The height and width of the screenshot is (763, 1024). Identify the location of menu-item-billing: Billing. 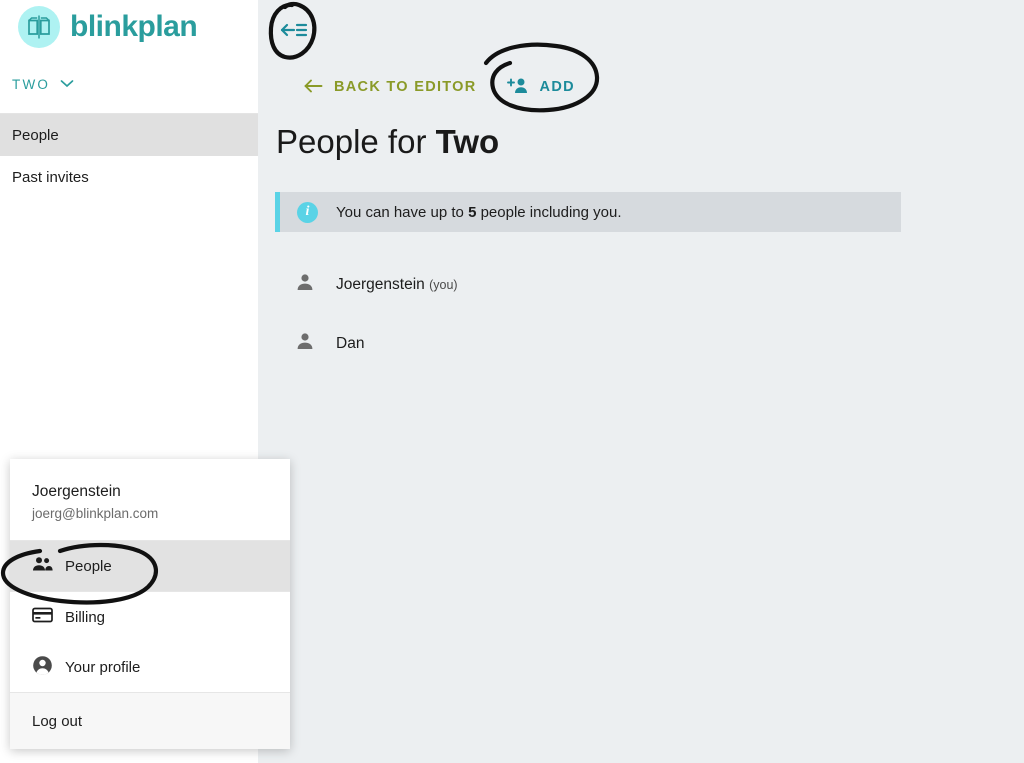
(150, 617).